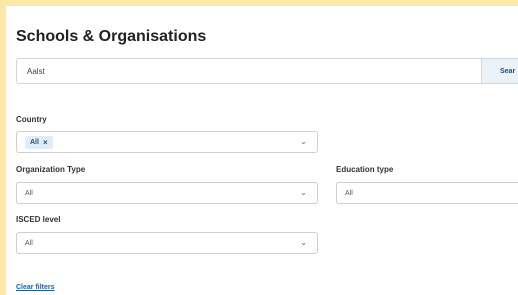  I want to click on isced-level-label: ISCED level, so click(38, 219).